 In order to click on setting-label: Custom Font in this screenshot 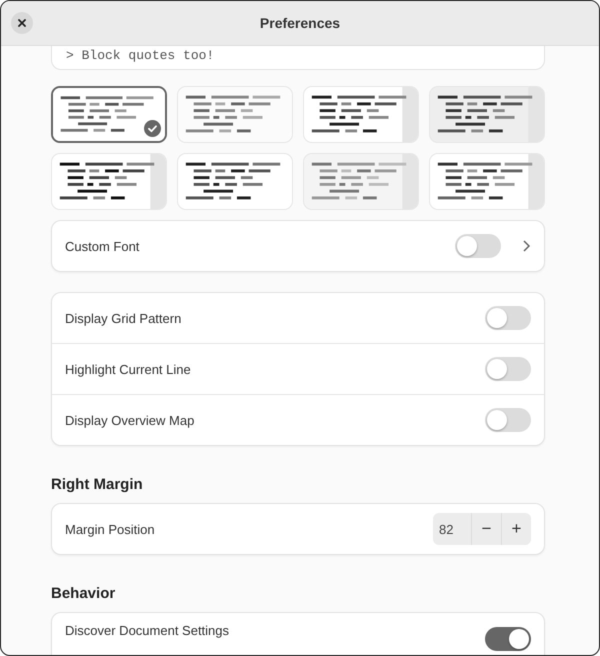, I will do `click(102, 246)`.